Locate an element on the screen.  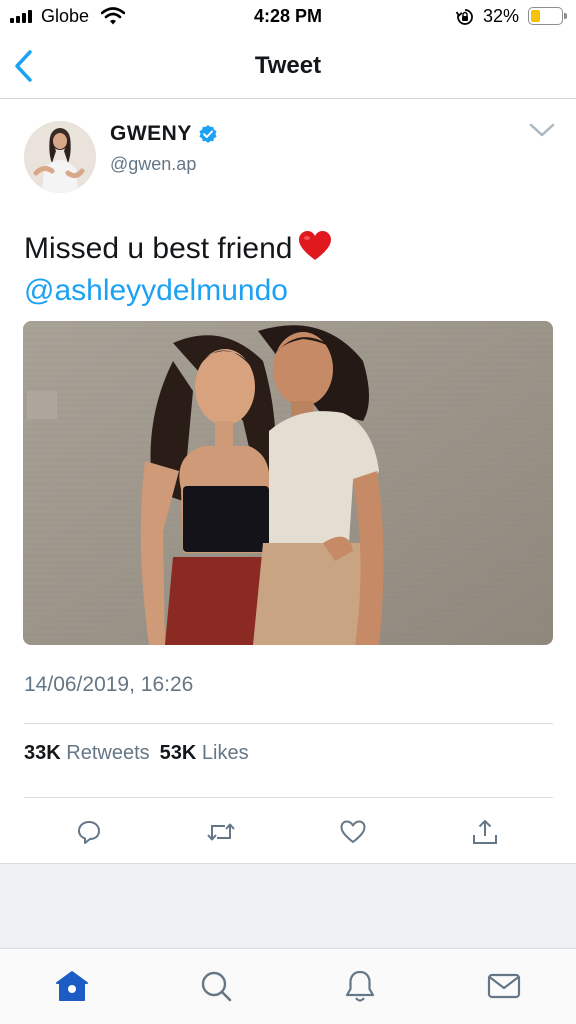
avatar-image is located at coordinates (60, 157).